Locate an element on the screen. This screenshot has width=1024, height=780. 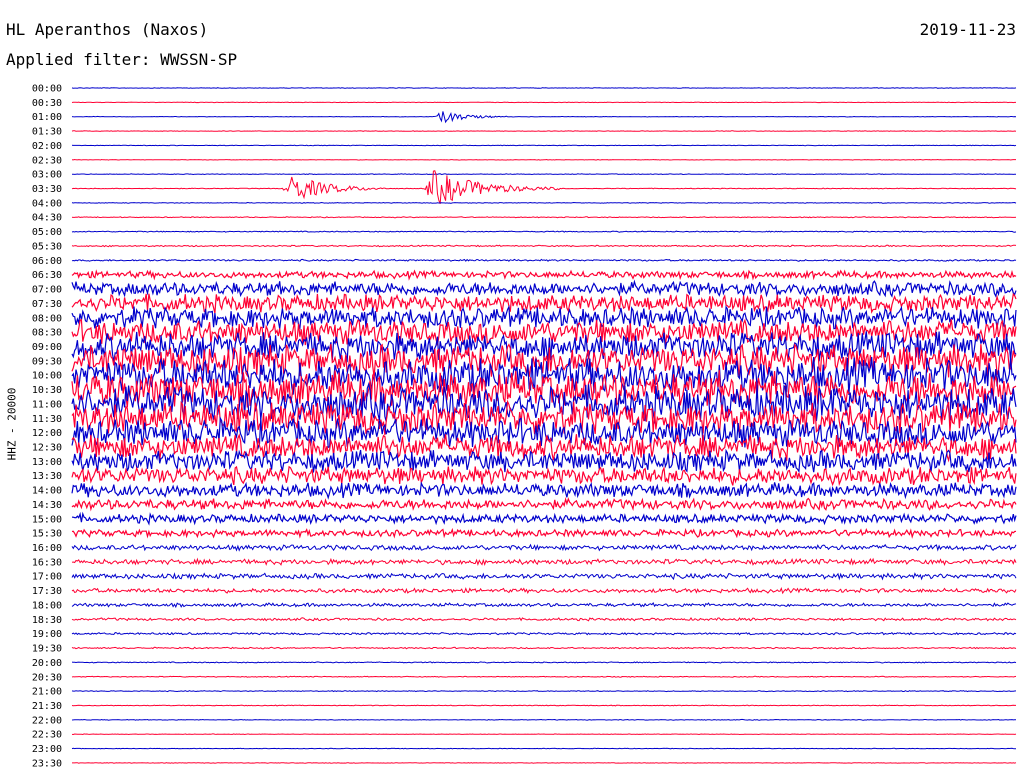
tick-label-0030: 00:30 is located at coordinates (47, 103).